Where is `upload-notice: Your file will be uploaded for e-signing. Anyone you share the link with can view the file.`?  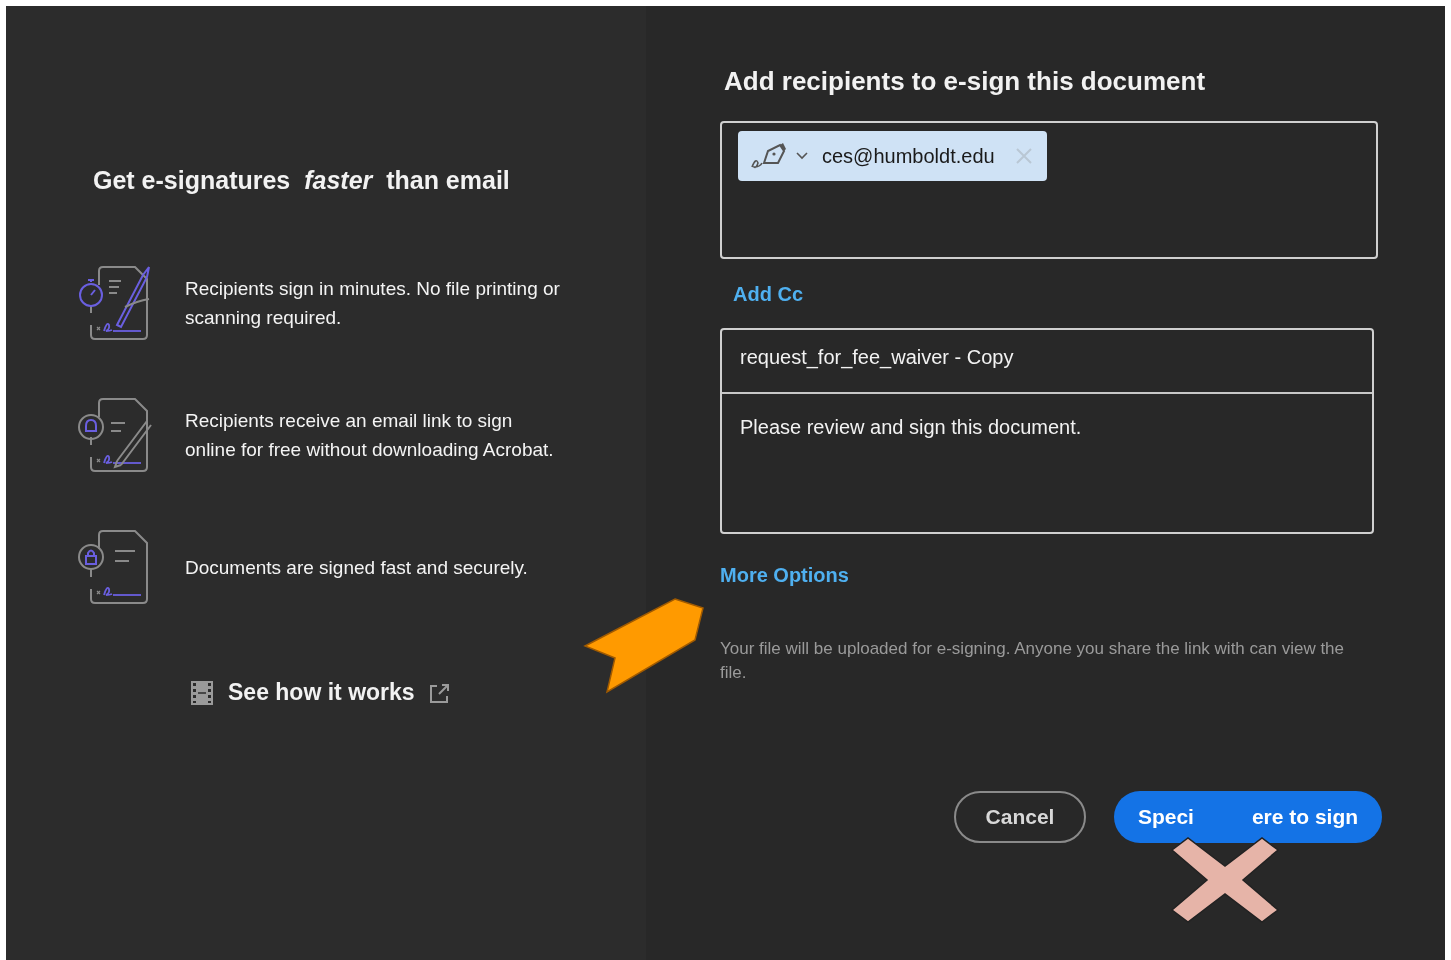
upload-notice: Your file will be uploaded for e-signing. Anyone you share the link with can view the file. is located at coordinates (1033, 661).